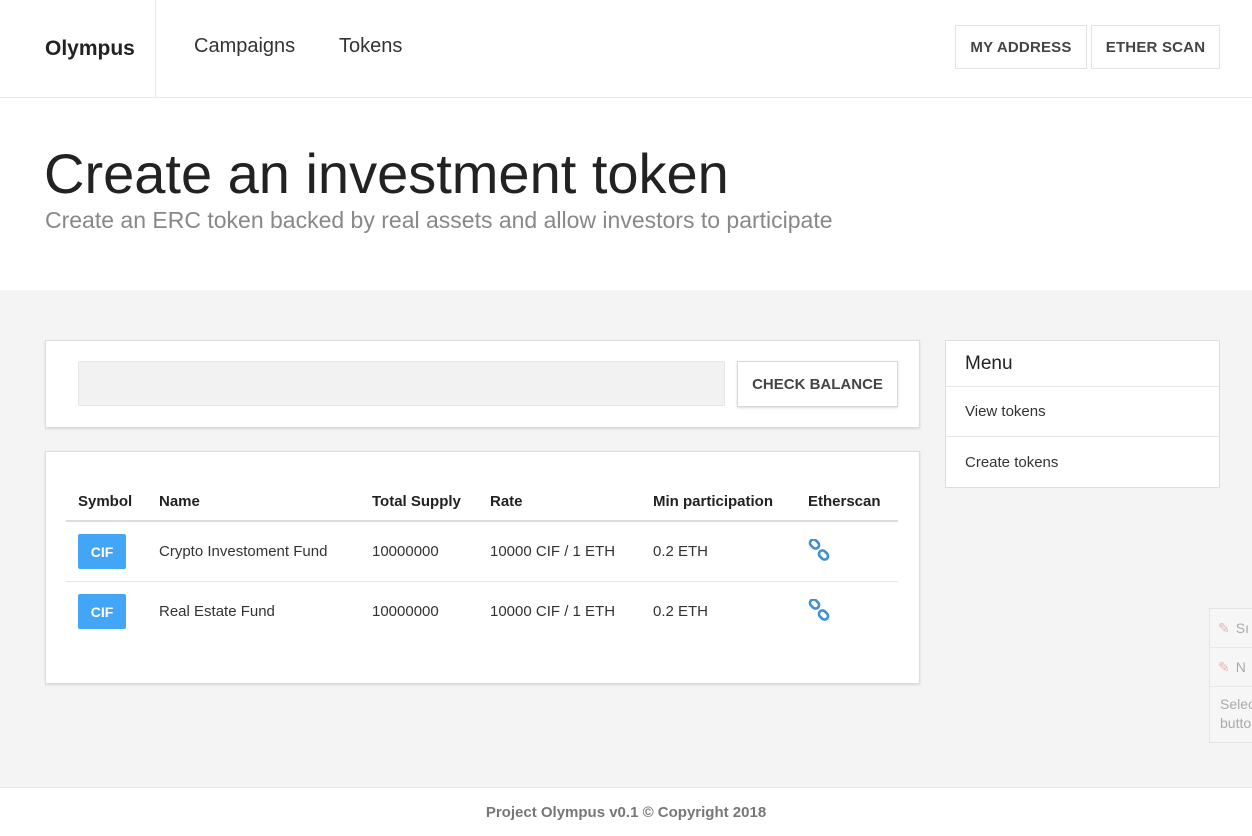  I want to click on name-cell: Crypto Investoment Fund, so click(253, 551).